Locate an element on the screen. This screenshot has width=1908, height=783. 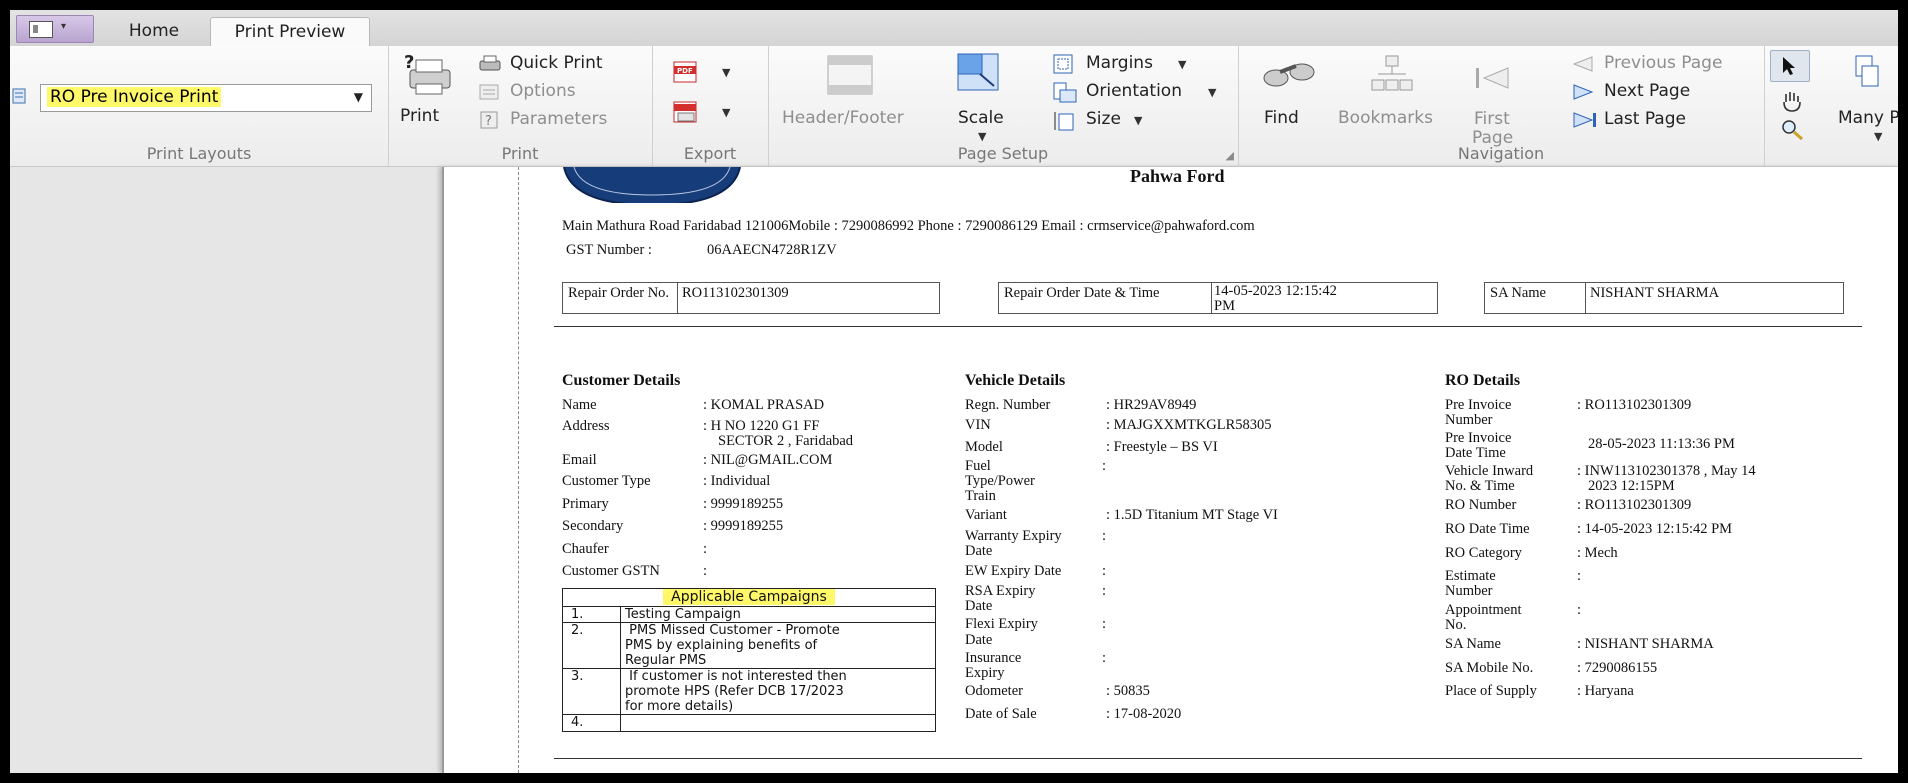
application-menu-button: ▾ is located at coordinates (55, 29).